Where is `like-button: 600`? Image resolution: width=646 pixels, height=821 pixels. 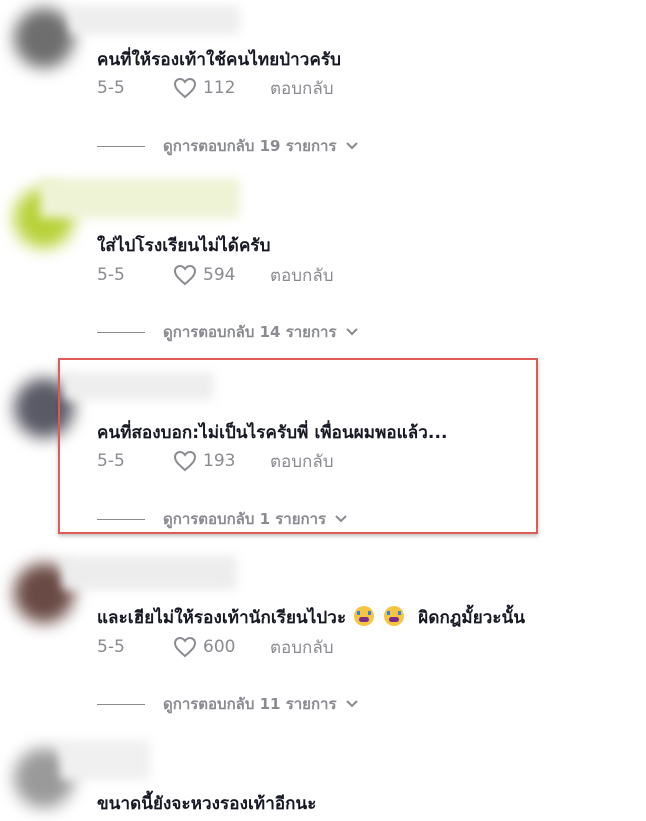
like-button: 600 is located at coordinates (221, 647).